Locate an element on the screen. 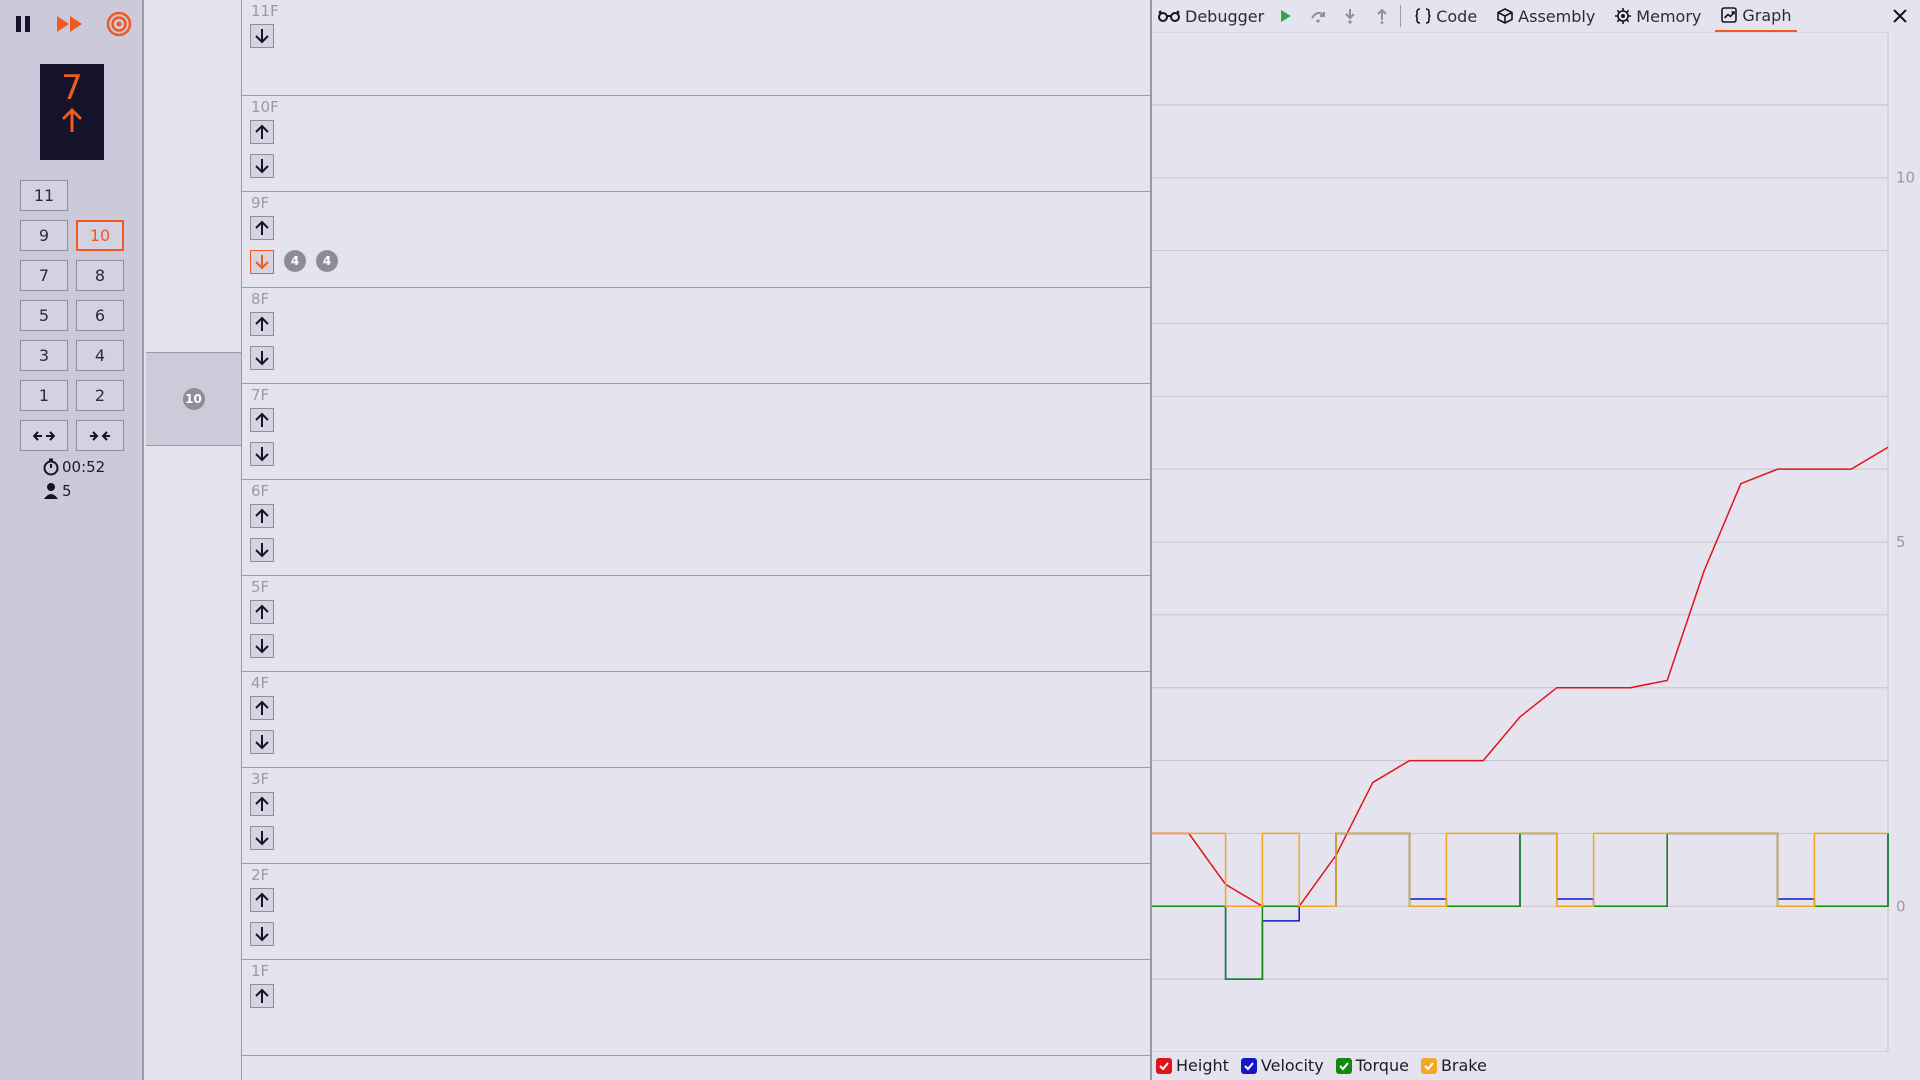  cab-button-7: 7 is located at coordinates (44, 275).